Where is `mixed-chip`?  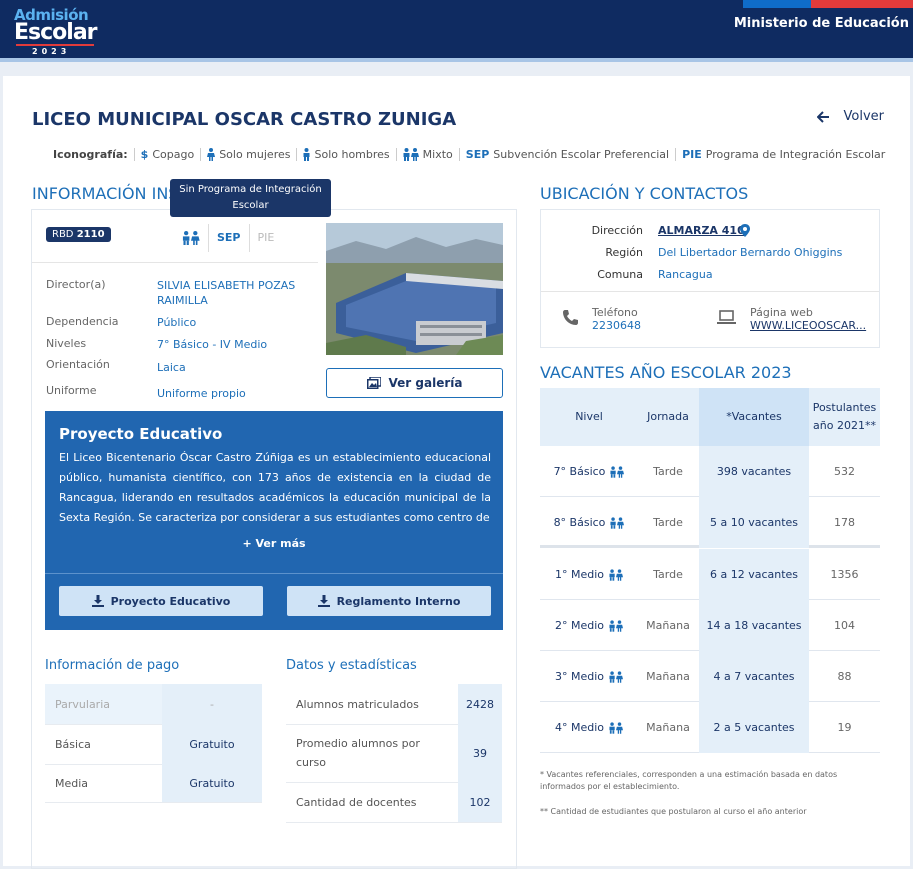
mixed-chip is located at coordinates (191, 238).